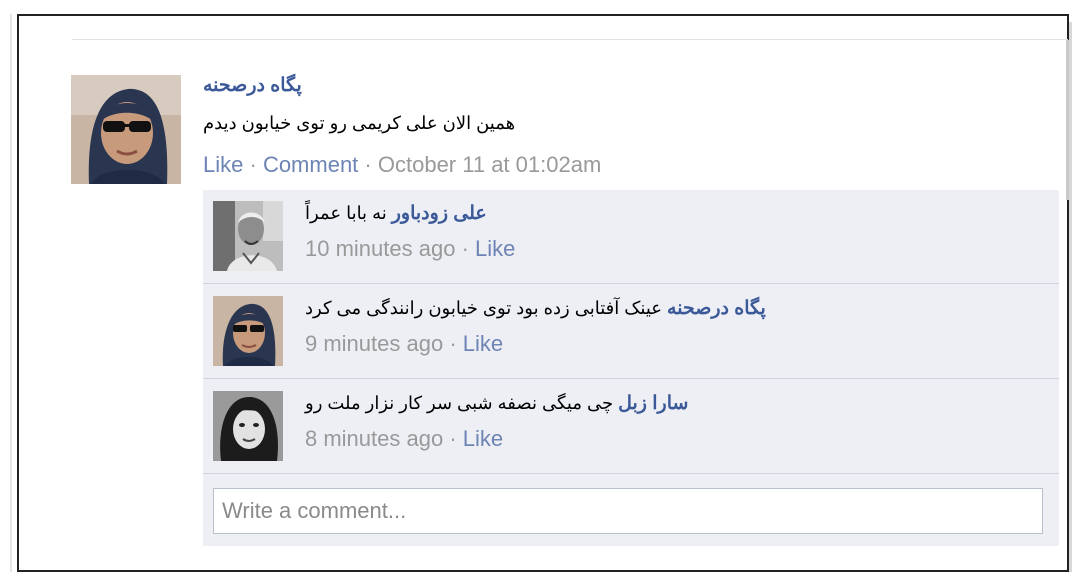 The width and height of the screenshot is (1082, 586). What do you see at coordinates (252, 85) in the screenshot?
I see `post-author: پگاه درصحنه` at bounding box center [252, 85].